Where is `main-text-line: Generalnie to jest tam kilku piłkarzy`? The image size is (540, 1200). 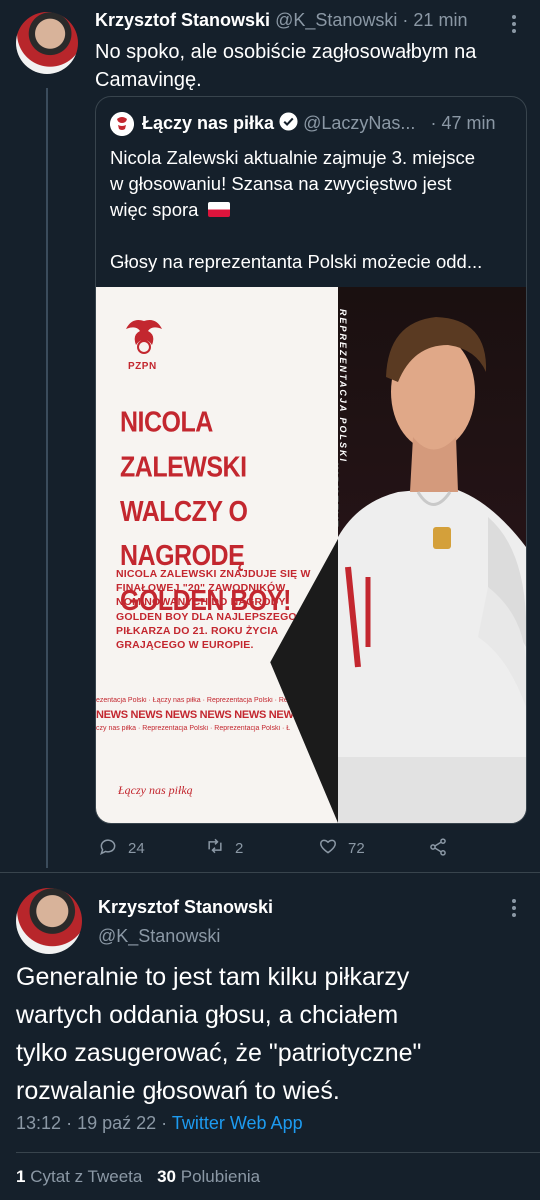 main-text-line: Generalnie to jest tam kilku piłkarzy is located at coordinates (213, 977).